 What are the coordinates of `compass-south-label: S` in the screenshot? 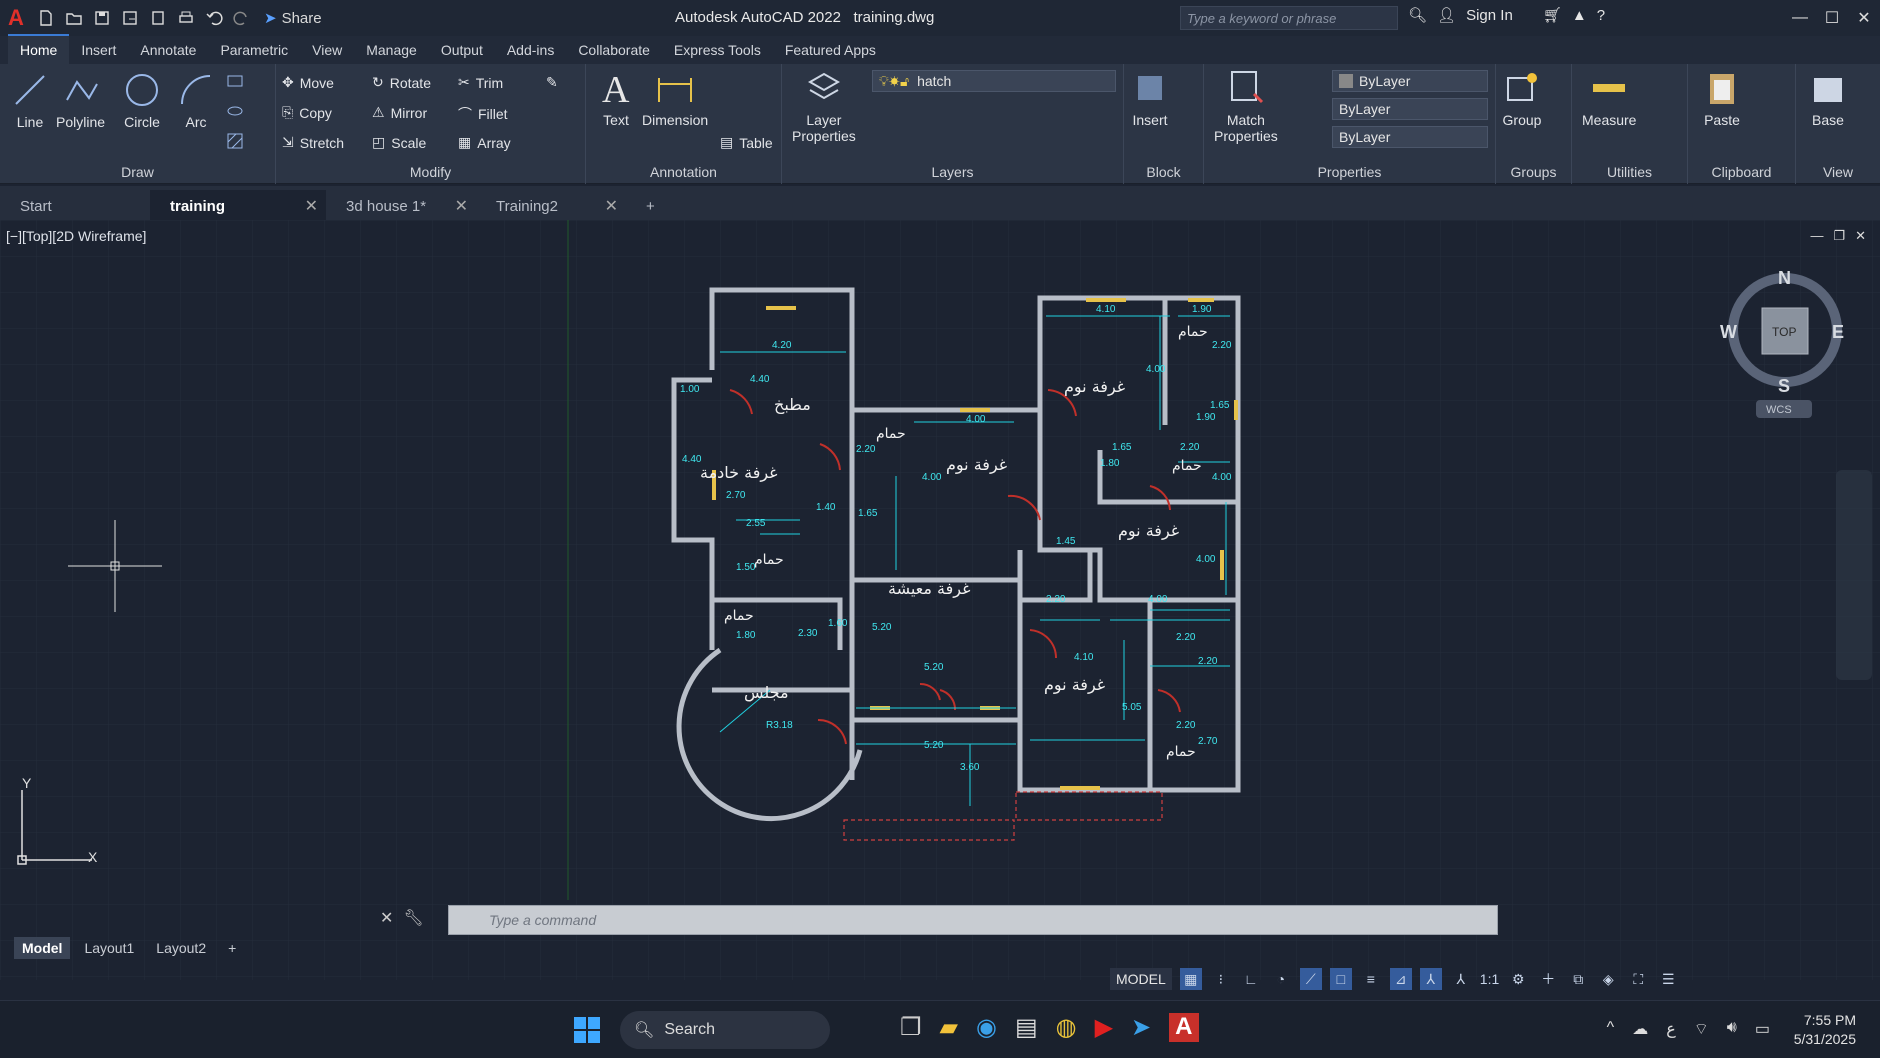 It's located at (1784, 386).